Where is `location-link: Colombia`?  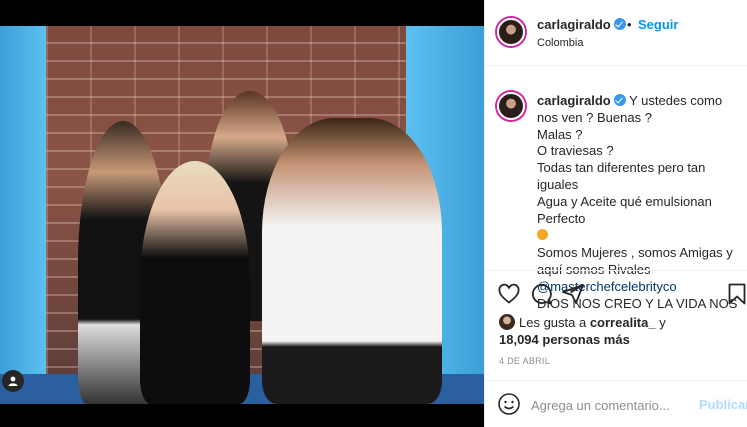
location-link: Colombia is located at coordinates (560, 43).